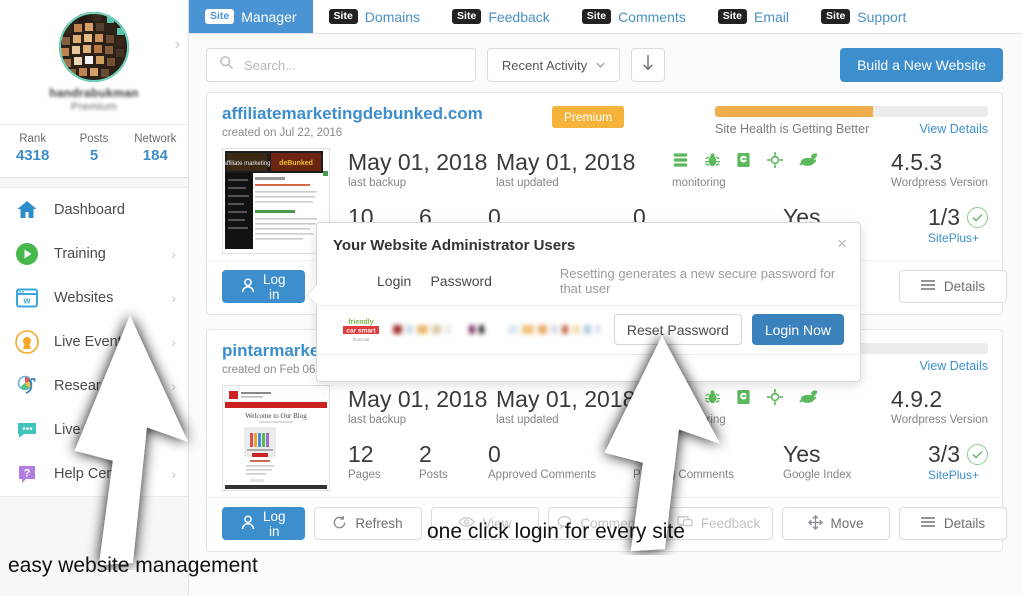 The height and width of the screenshot is (596, 1022). I want to click on site-title: affiliatemarketingdebunked.com, so click(387, 114).